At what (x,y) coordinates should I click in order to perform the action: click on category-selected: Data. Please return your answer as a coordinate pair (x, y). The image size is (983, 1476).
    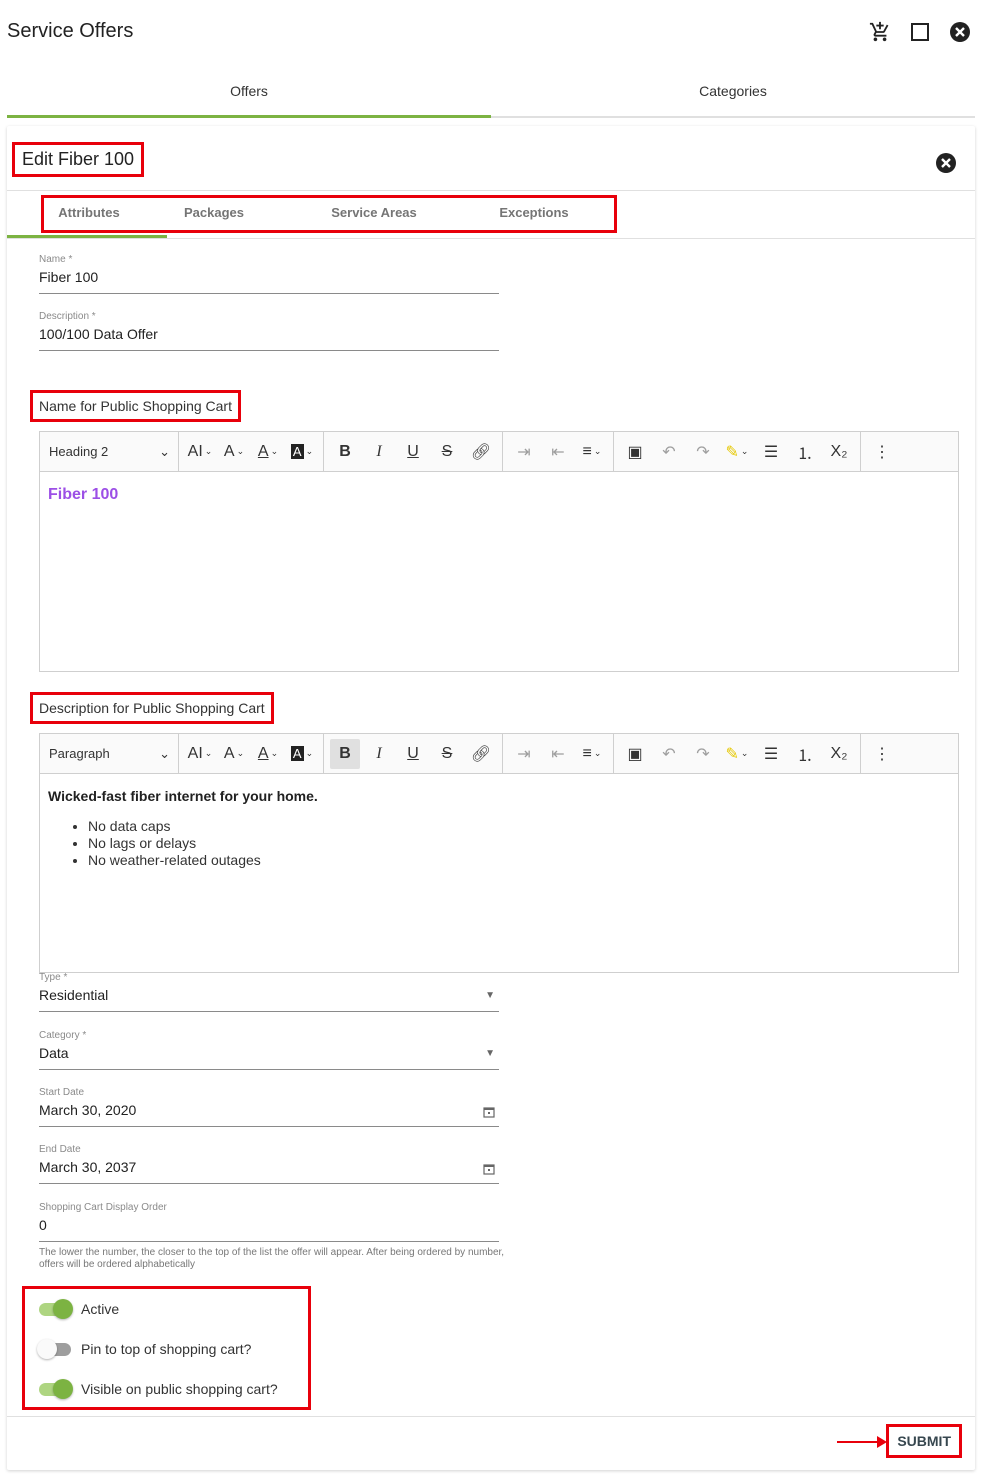
    Looking at the image, I should click on (54, 1053).